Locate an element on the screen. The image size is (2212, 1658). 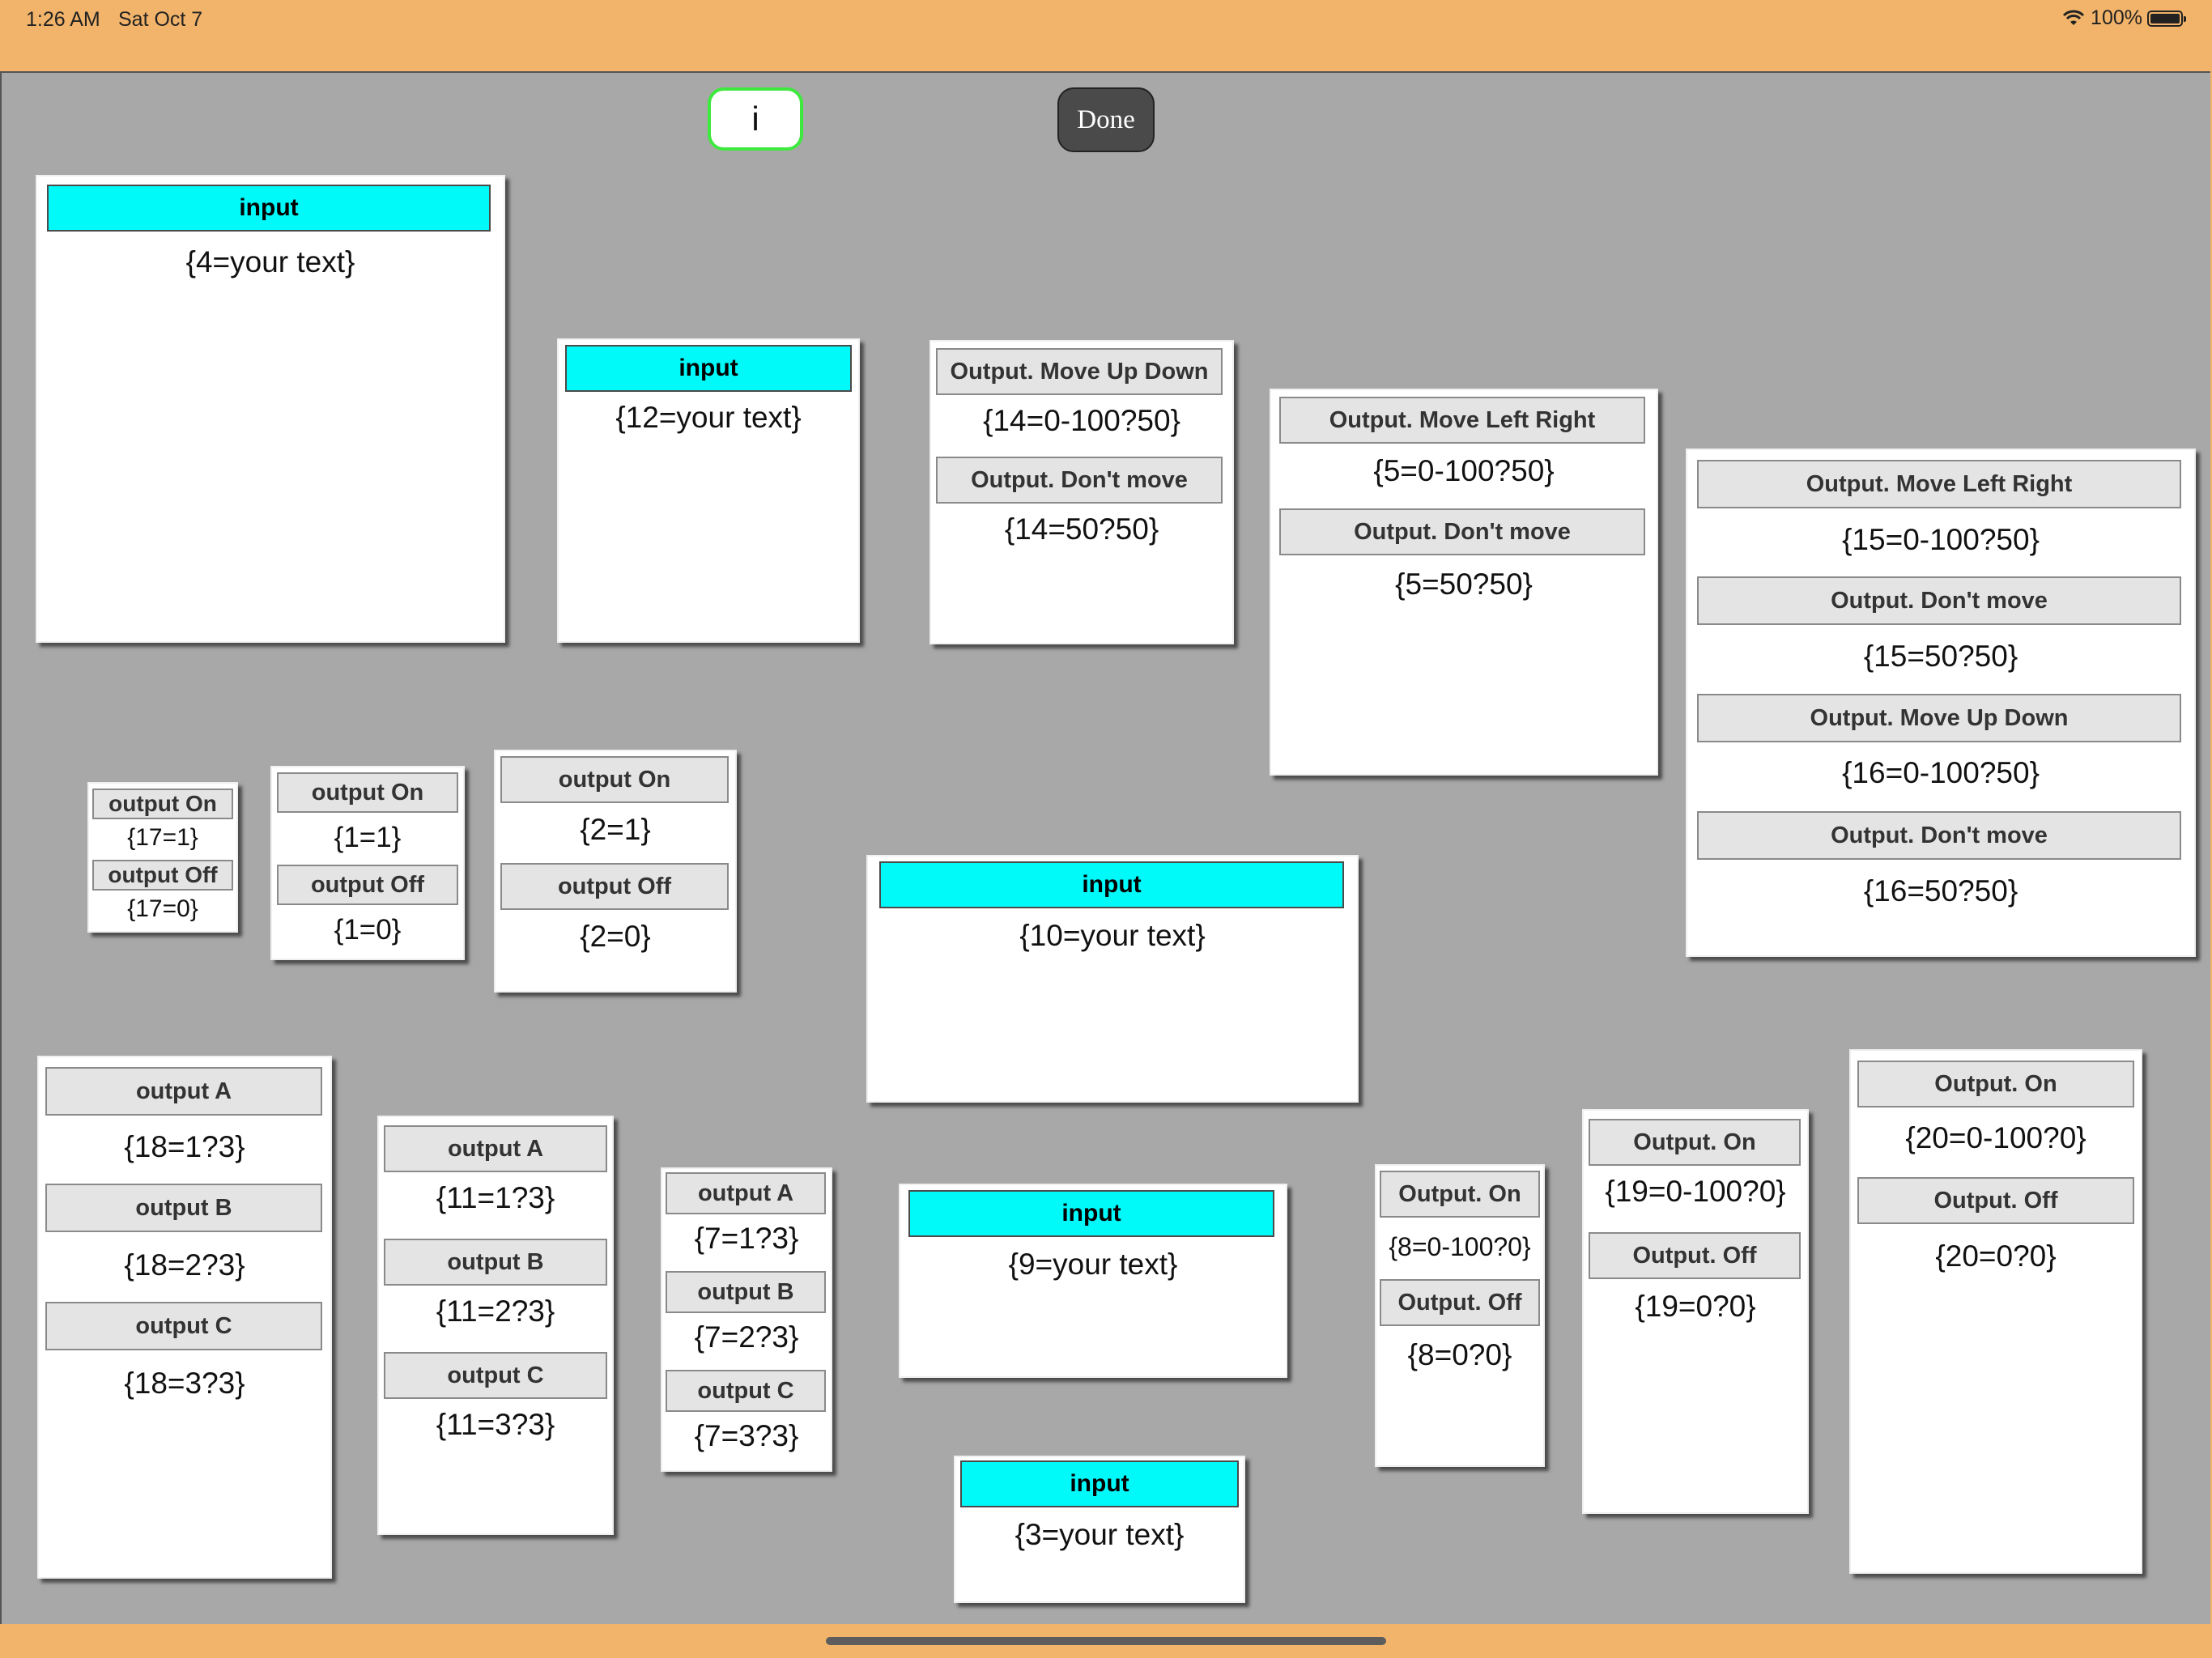
wifi-icon is located at coordinates (2073, 17).